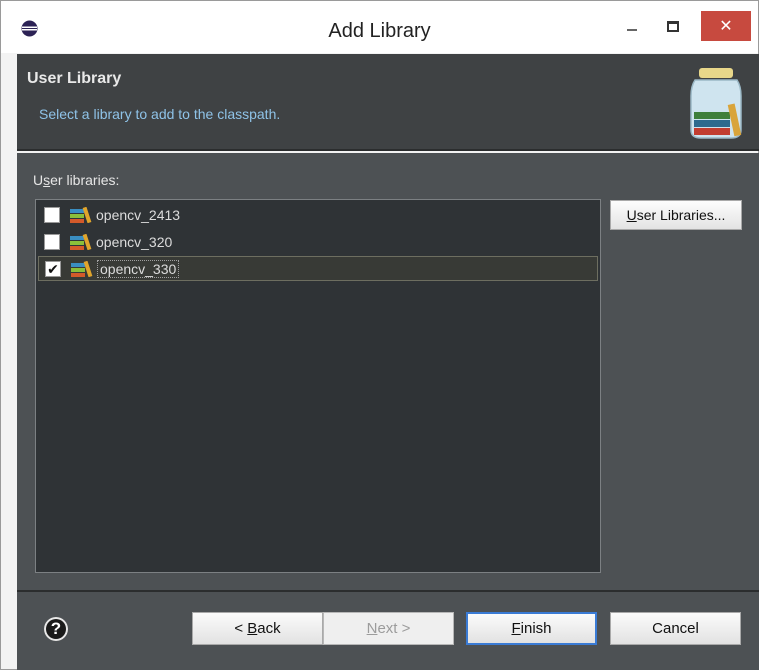 This screenshot has height=670, width=759. I want to click on button-label: Cancel, so click(675, 628).